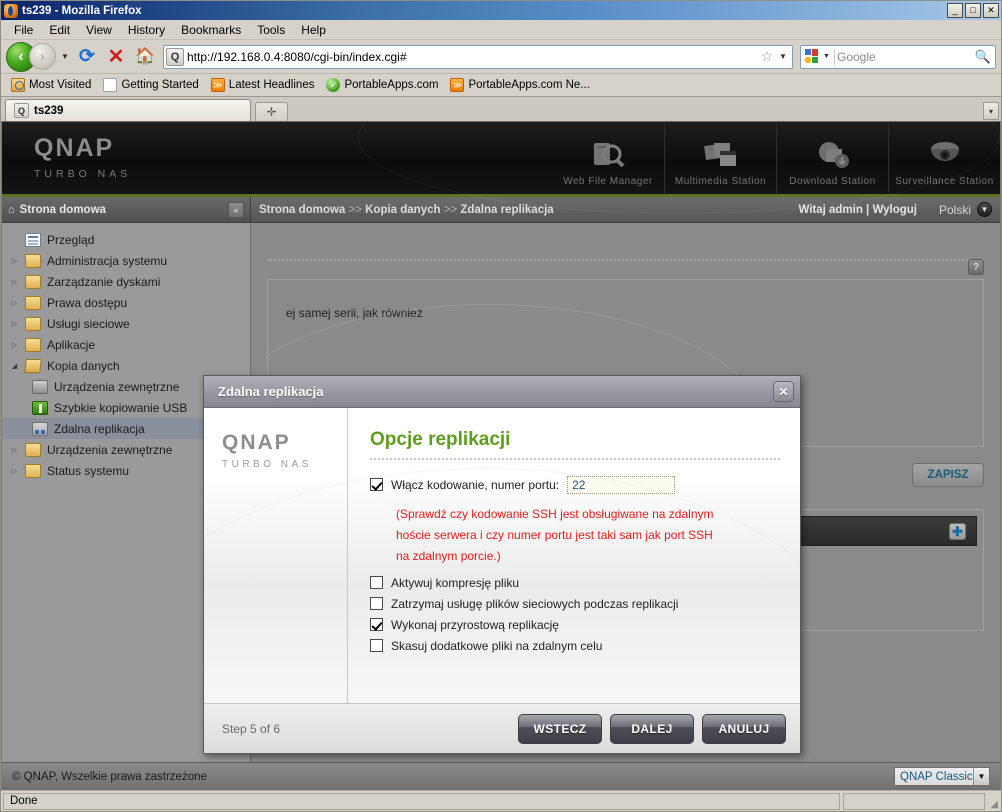 This screenshot has width=1002, height=812. I want to click on breadcrumb-item-0: Strona domowa, so click(302, 210).